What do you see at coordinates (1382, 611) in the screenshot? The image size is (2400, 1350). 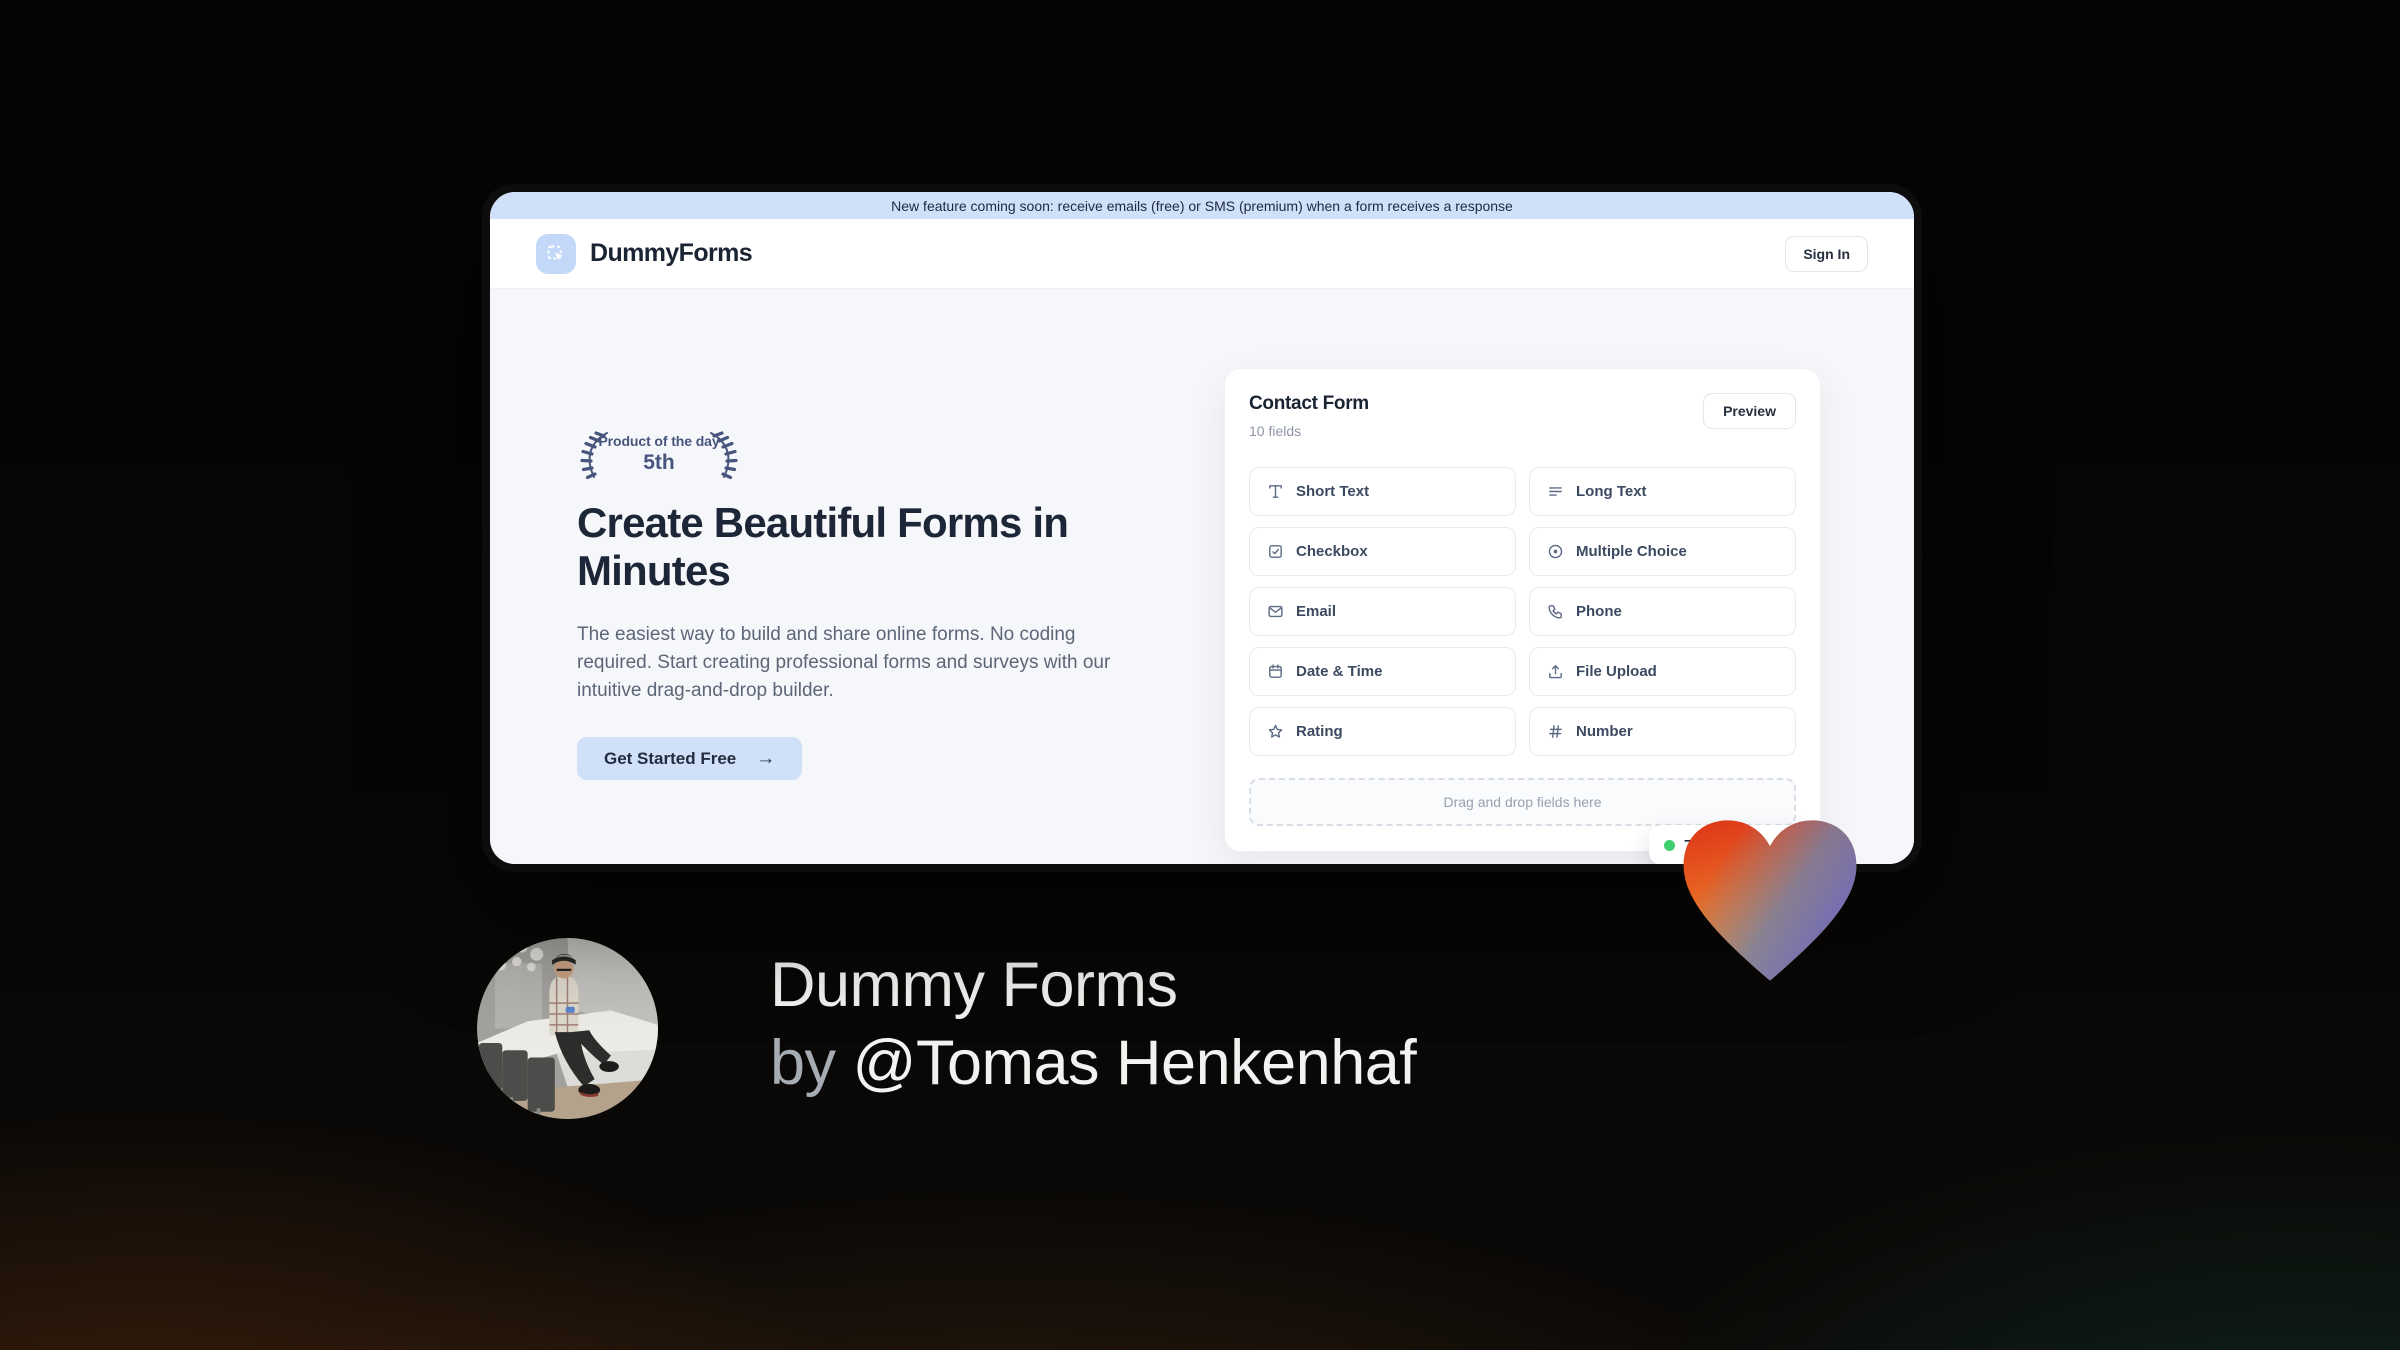 I see `field-chip-email: Email` at bounding box center [1382, 611].